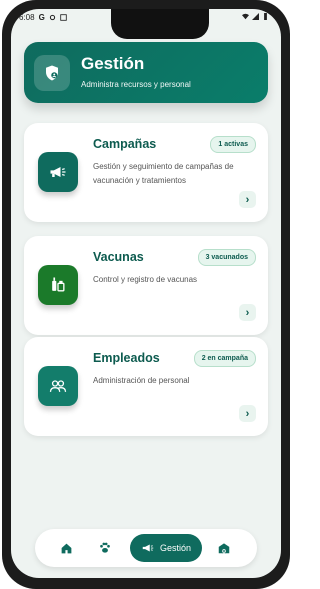  I want to click on card-title: Campañas, so click(125, 144).